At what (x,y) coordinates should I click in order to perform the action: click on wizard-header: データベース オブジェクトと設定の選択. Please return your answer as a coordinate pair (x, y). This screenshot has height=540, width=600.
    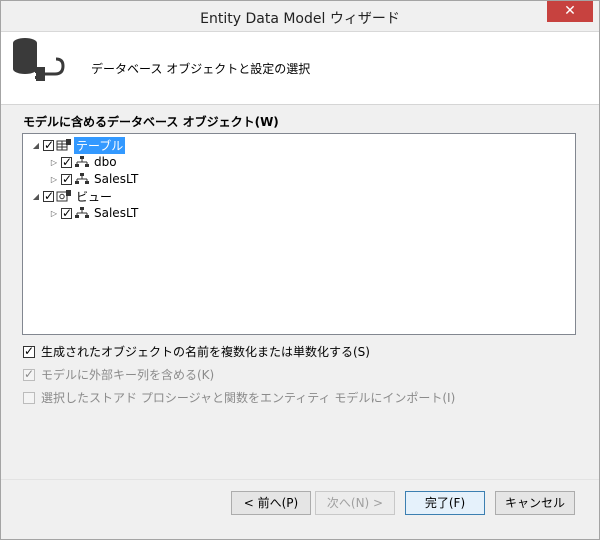
    Looking at the image, I should click on (300, 68).